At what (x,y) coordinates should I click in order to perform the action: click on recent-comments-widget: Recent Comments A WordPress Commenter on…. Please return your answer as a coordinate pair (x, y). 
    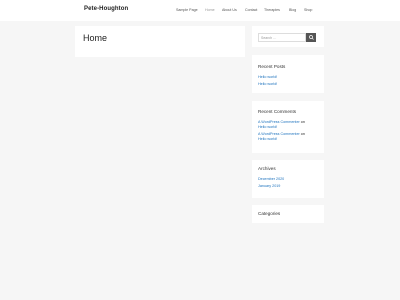
    Looking at the image, I should click on (288, 127).